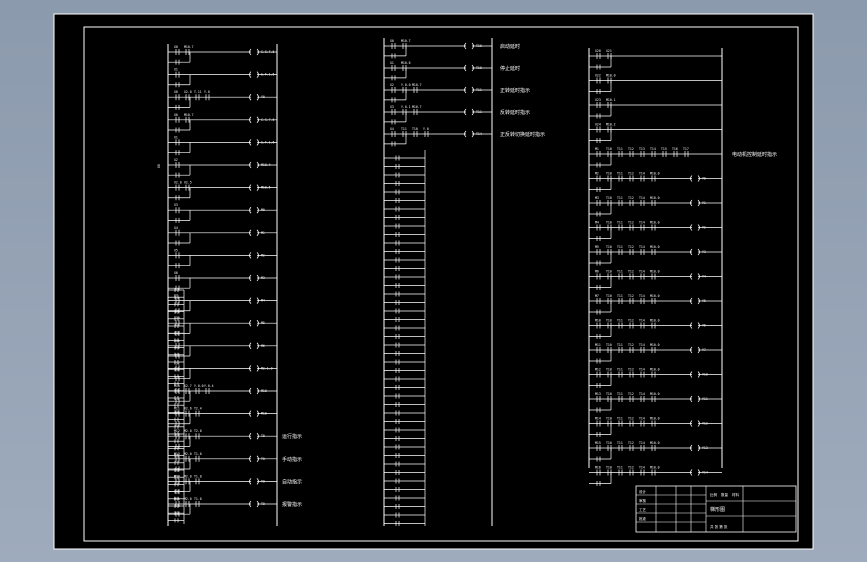 The image size is (867, 562). Describe the element at coordinates (406, 85) in the screenshot. I see `middle_column-contact-label: Y.0.0` at that location.